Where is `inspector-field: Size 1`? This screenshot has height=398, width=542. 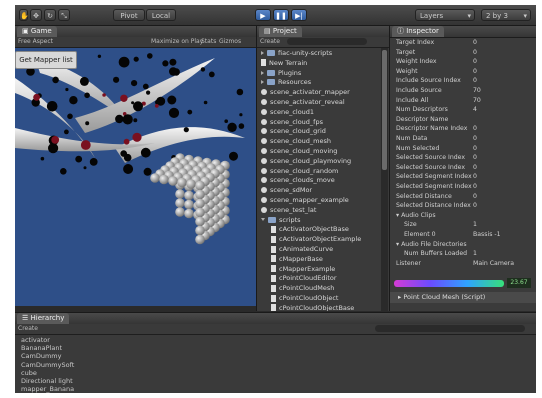 inspector-field: Size 1 is located at coordinates (463, 225).